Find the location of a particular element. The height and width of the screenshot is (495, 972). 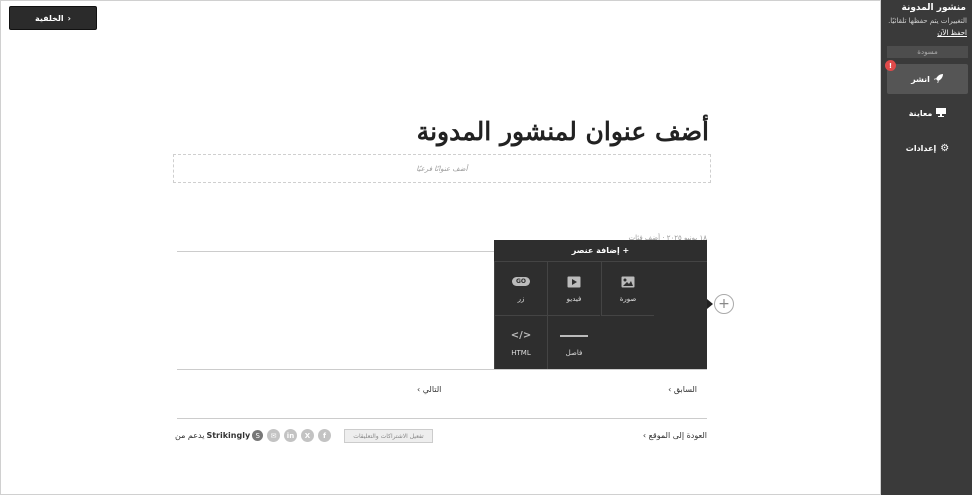

code-icon-text: </> is located at coordinates (521, 335).